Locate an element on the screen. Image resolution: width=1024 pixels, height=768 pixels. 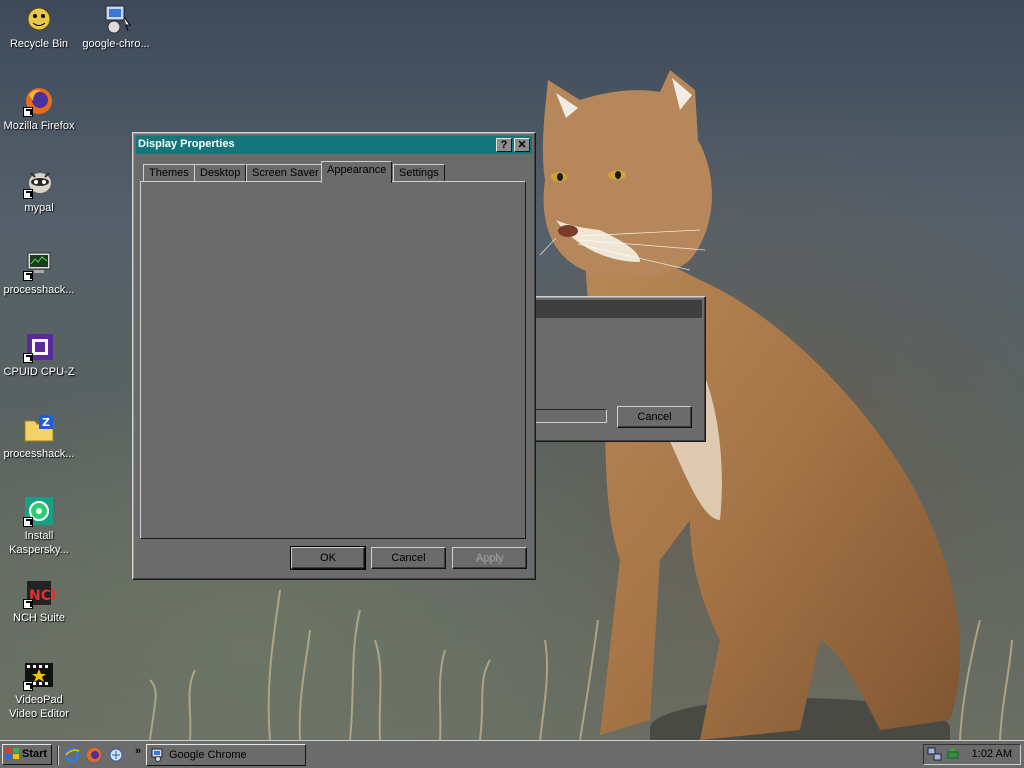
desktop-icon-mozilla-firefox: Mozilla Firefox is located at coordinates (39, 109).